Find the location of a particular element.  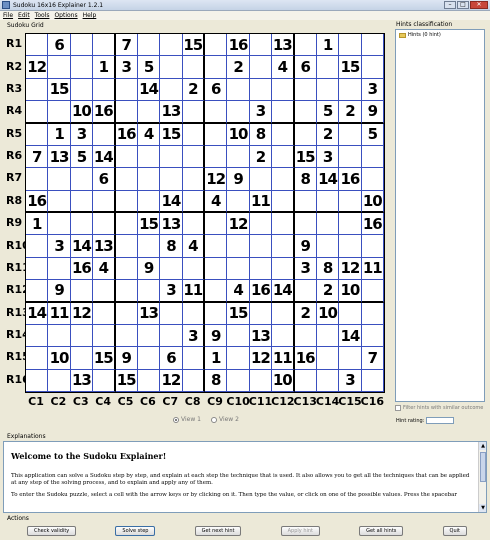

menu-file: File is located at coordinates (8, 15).